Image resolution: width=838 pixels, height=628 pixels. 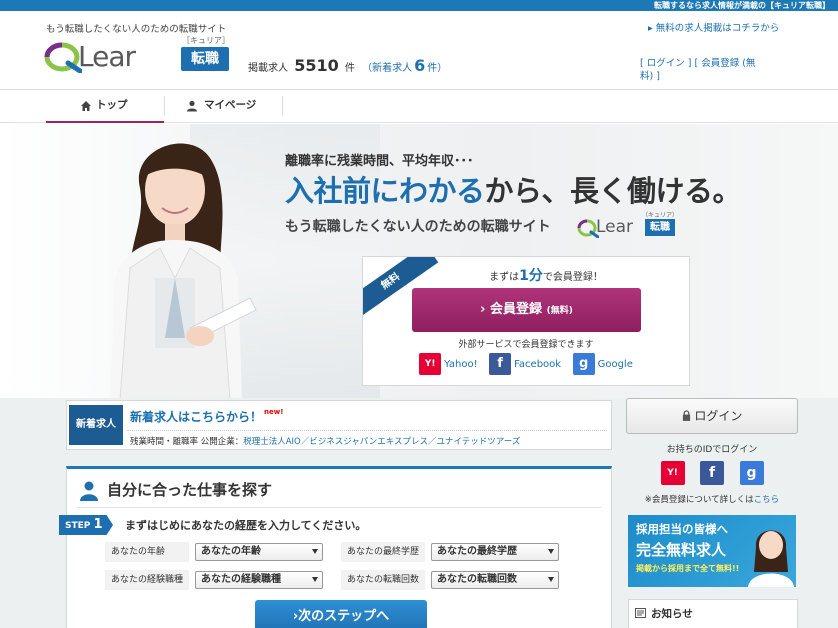 I want to click on job-type-label: あなたの経験職種, so click(x=147, y=580).